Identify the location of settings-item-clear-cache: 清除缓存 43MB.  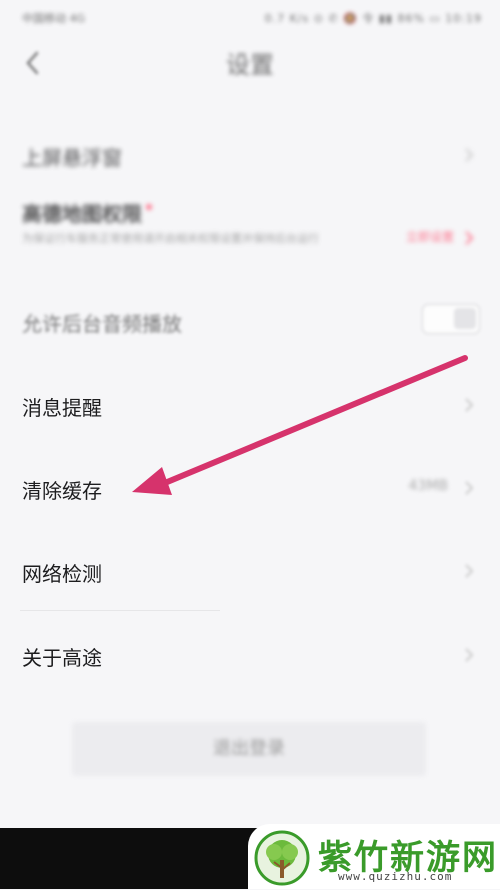
(250, 488).